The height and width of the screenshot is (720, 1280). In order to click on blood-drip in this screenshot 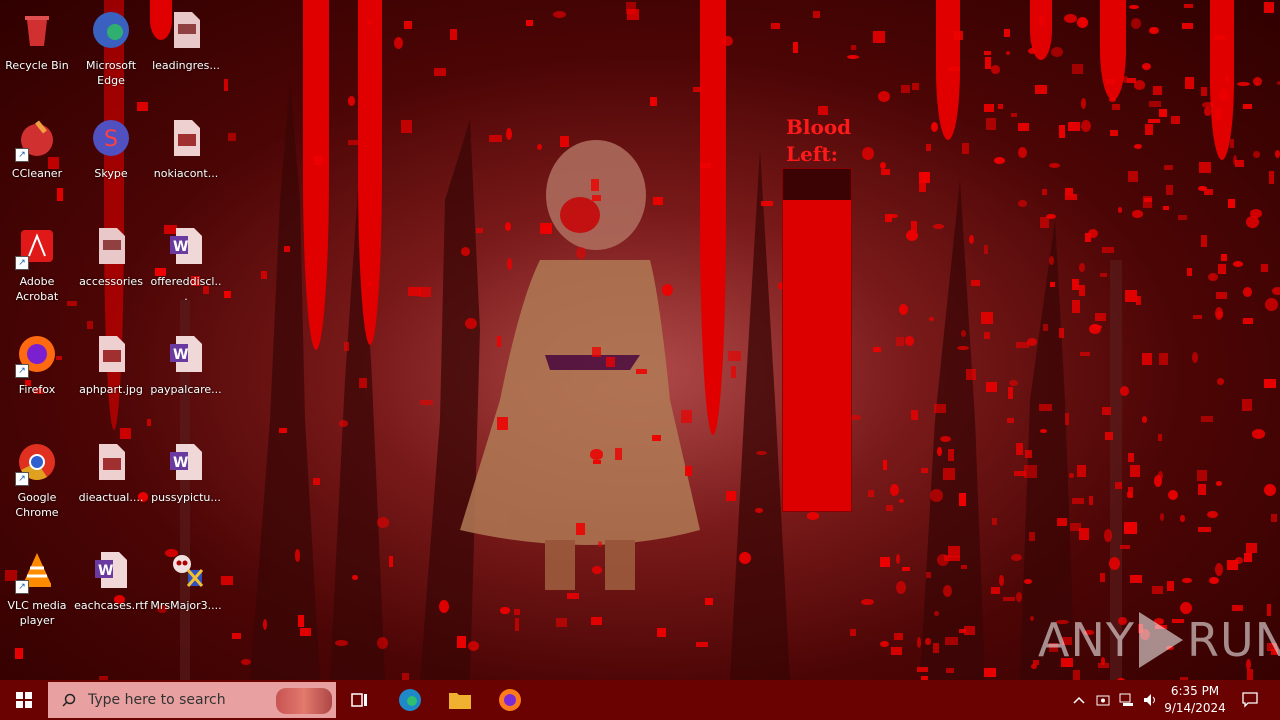, I will do `click(316, 175)`.